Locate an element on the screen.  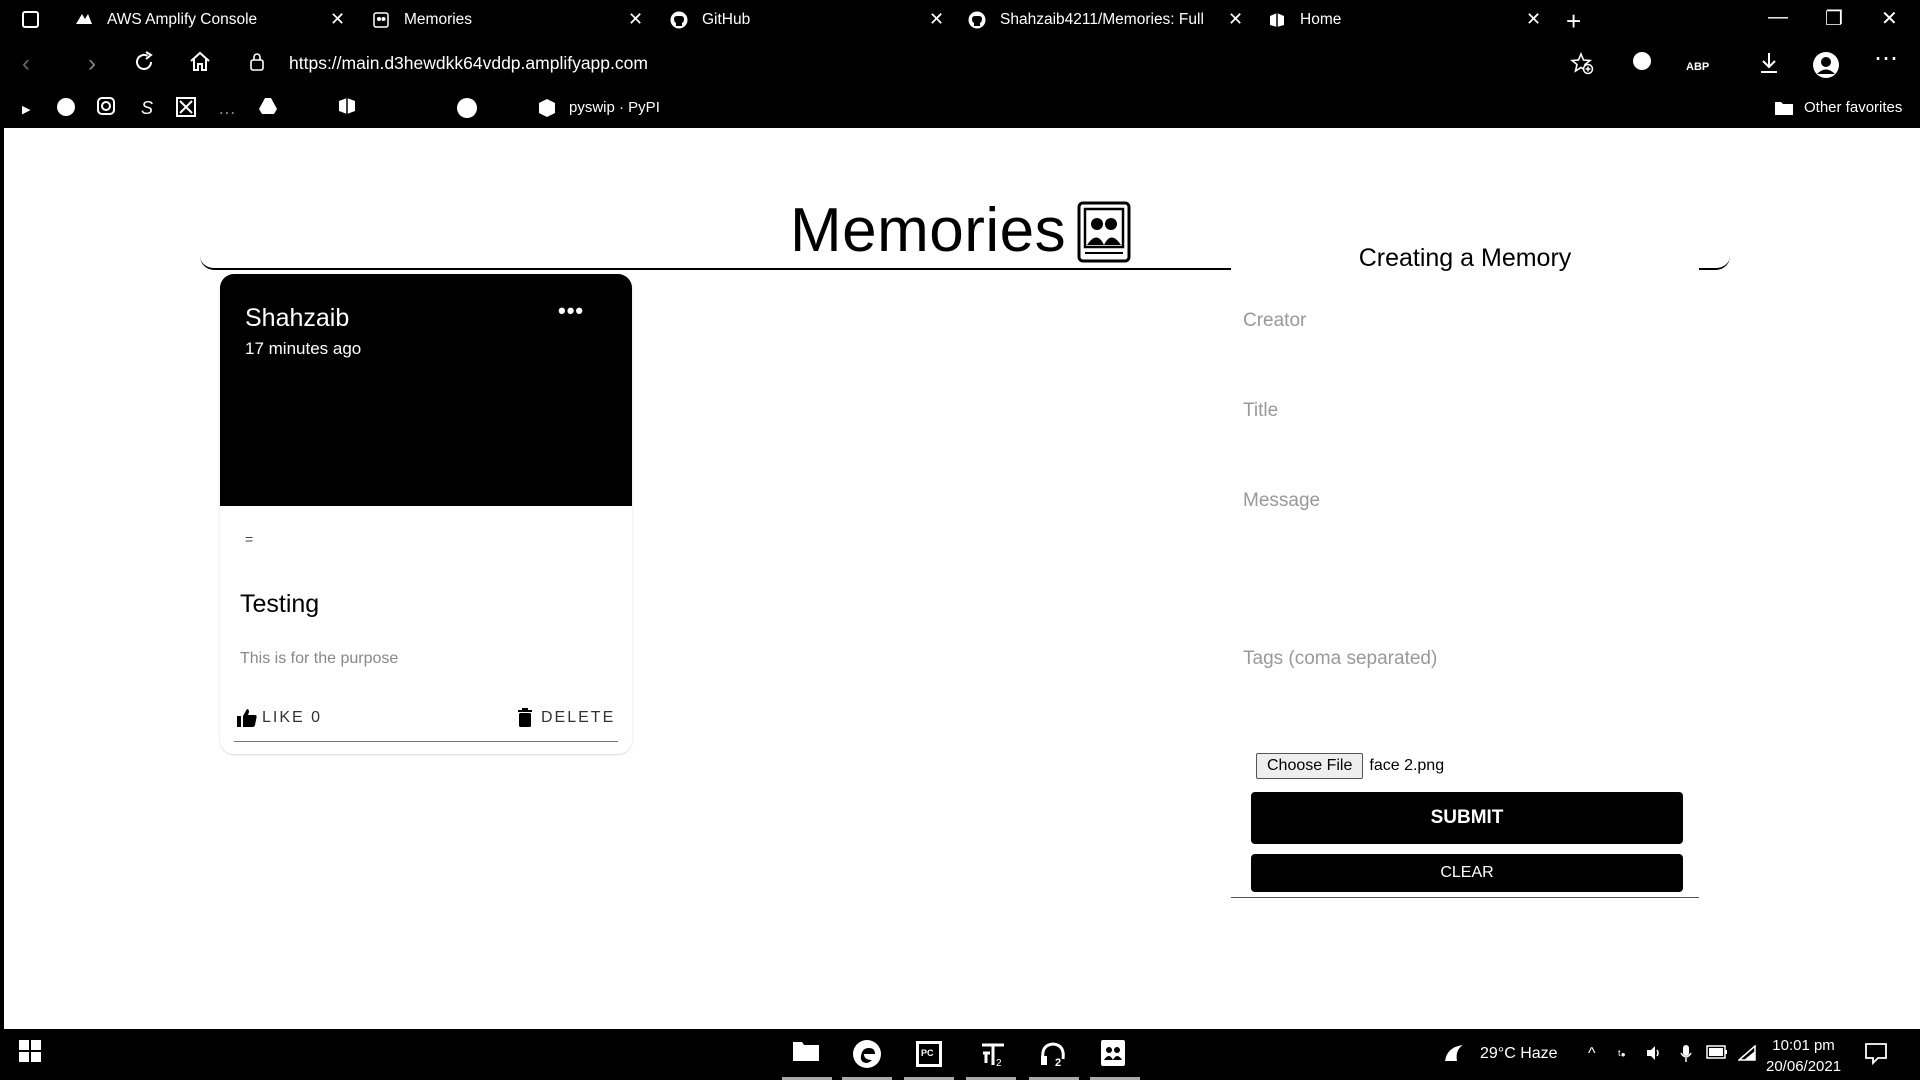
more-horizontal-icon: ••• is located at coordinates (571, 311).